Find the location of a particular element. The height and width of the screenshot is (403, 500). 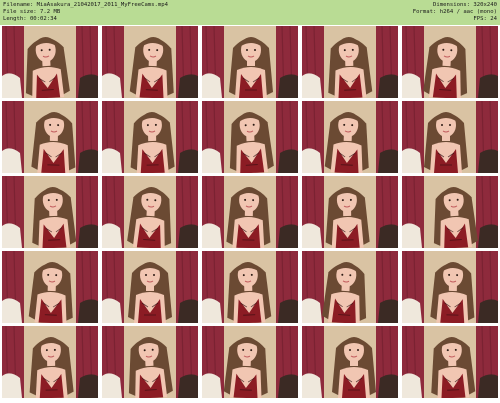

format-text: Format: h264 / aac (mono) is located at coordinates (454, 12).